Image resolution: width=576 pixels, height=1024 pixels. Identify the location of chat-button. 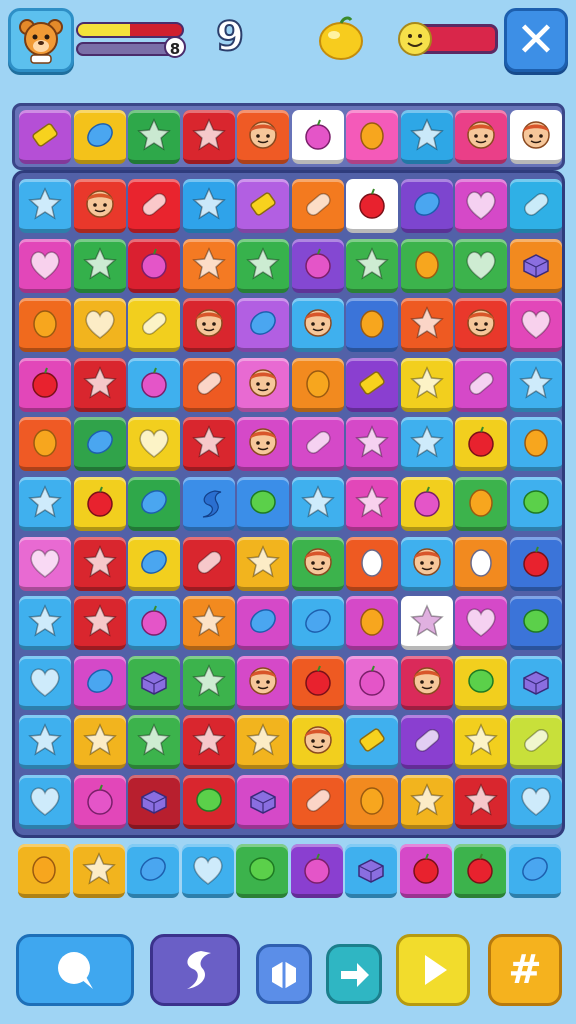
(75, 970).